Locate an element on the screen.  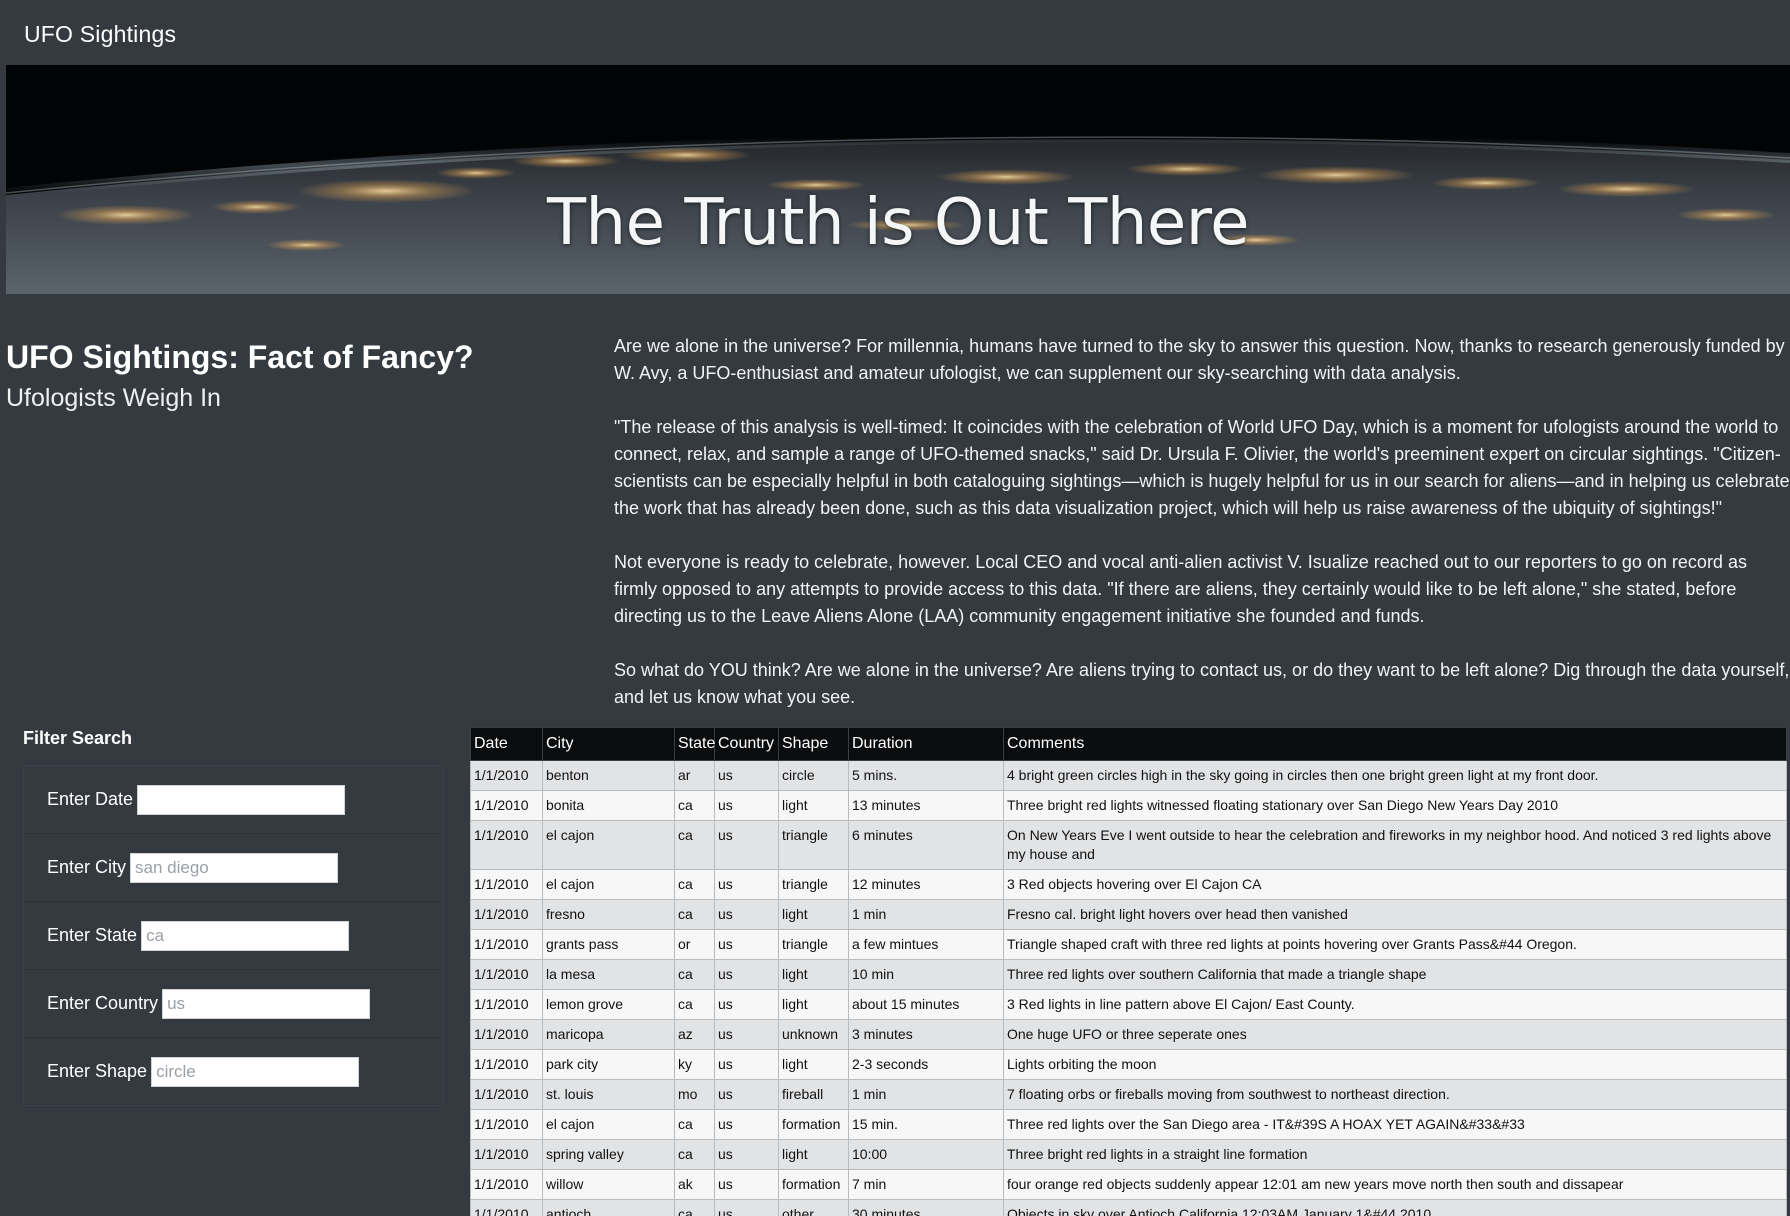
cell-city: benton is located at coordinates (608, 775).